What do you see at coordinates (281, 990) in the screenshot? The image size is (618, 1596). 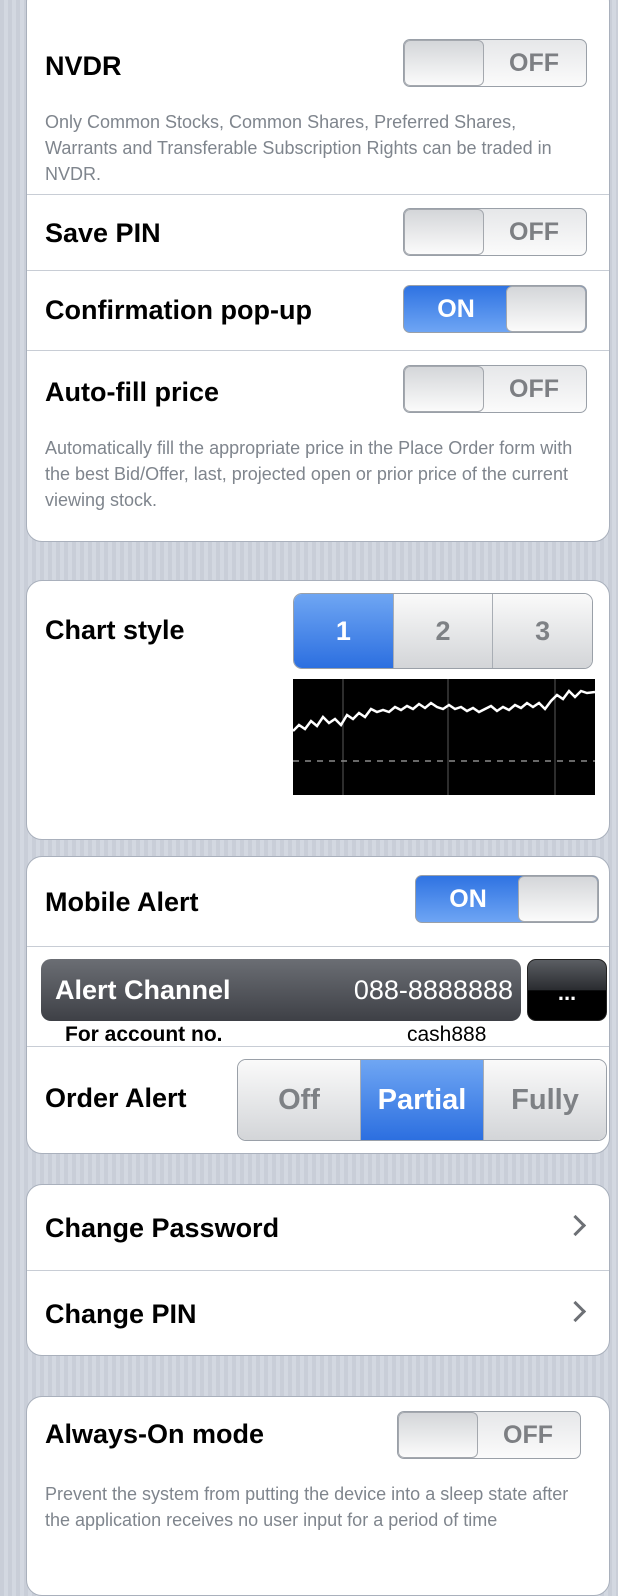 I see `alert-channel-field: Alert Channel 088-8888888` at bounding box center [281, 990].